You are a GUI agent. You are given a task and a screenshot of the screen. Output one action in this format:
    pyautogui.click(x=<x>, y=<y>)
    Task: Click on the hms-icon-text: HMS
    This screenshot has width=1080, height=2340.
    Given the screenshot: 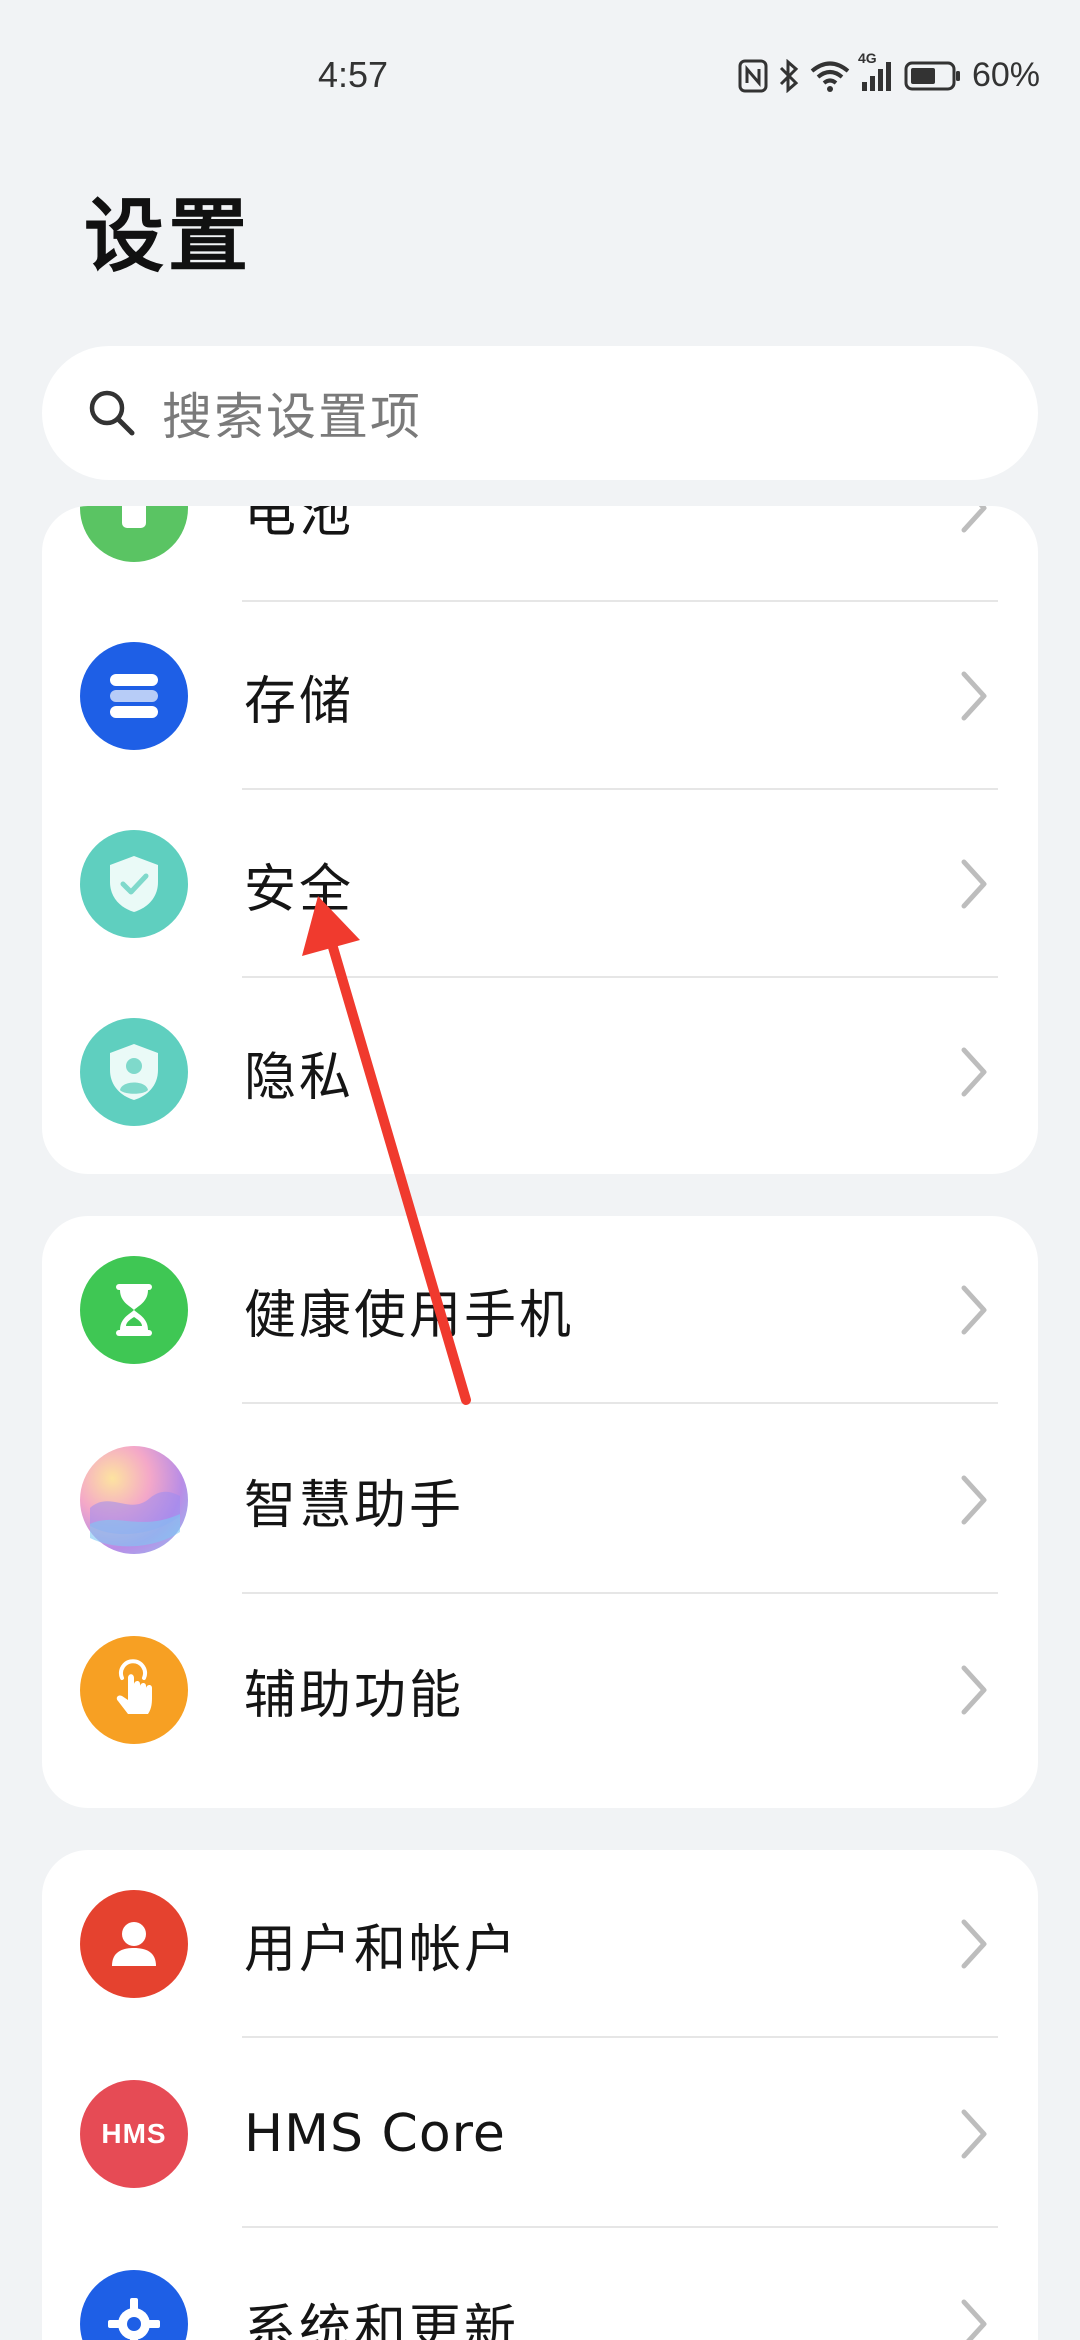 What is the action you would take?
    pyautogui.click(x=134, y=2133)
    